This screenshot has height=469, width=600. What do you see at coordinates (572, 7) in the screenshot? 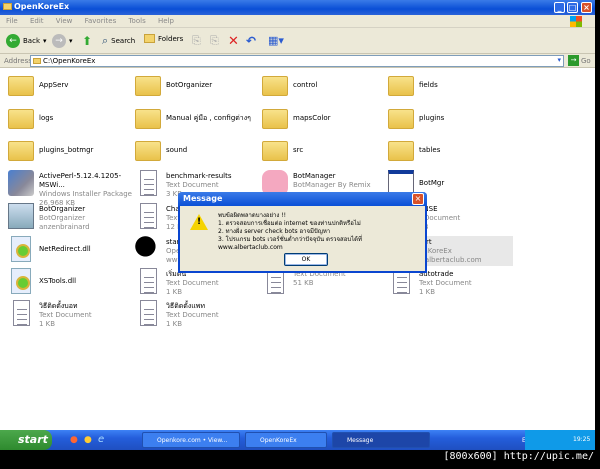
I see `maximize-button: □` at bounding box center [572, 7].